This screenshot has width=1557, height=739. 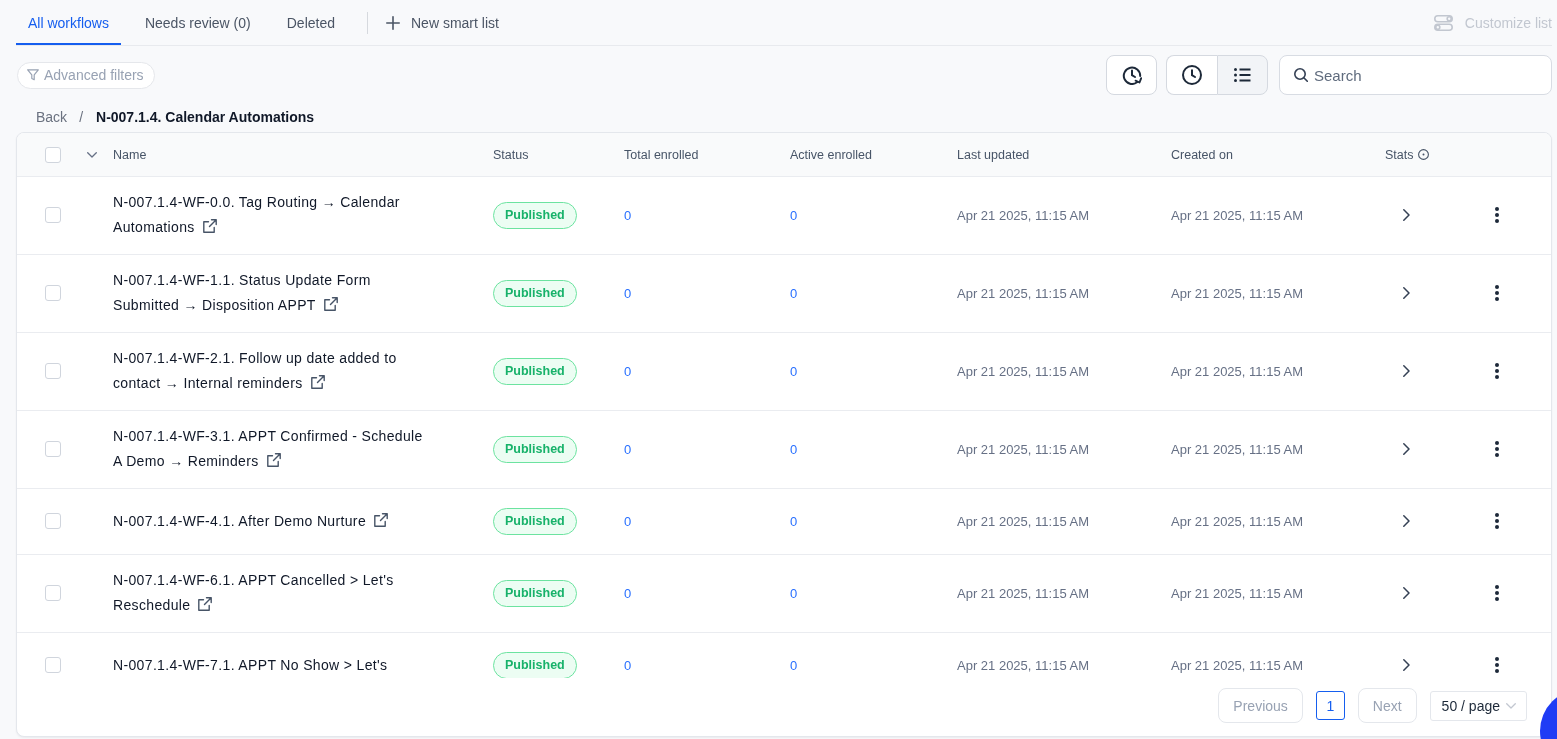 What do you see at coordinates (1202, 154) in the screenshot?
I see `column-header: Created on` at bounding box center [1202, 154].